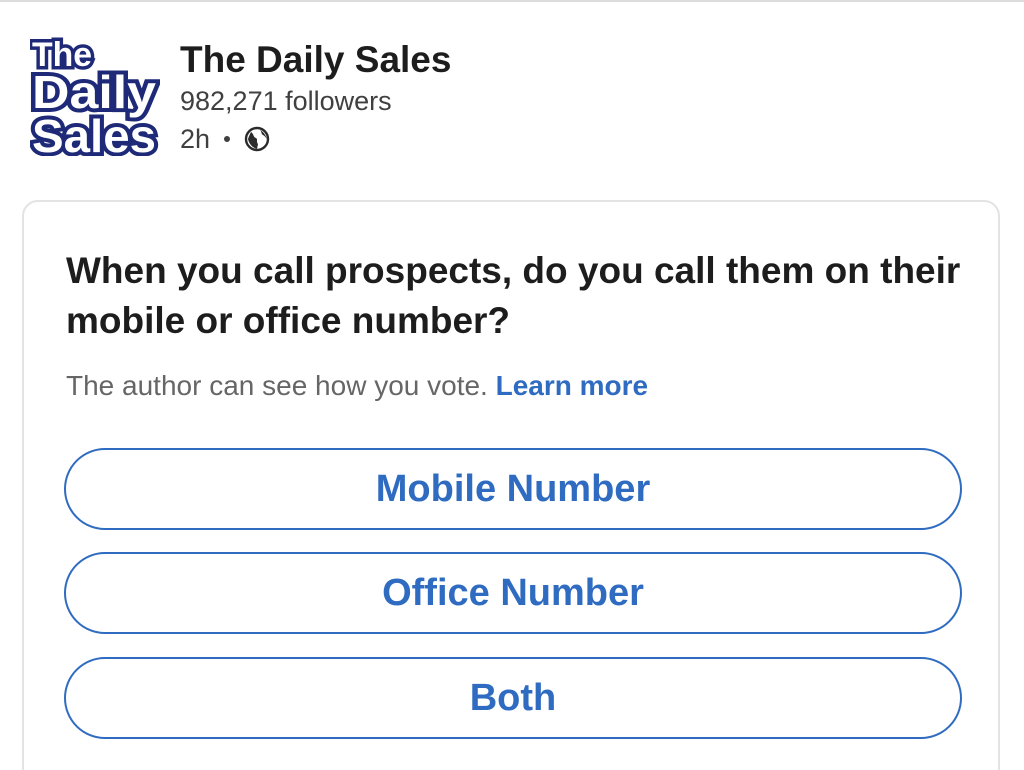 This screenshot has height=770, width=1024. Describe the element at coordinates (286, 101) in the screenshot. I see `follower-count: 982,271 followers` at that location.